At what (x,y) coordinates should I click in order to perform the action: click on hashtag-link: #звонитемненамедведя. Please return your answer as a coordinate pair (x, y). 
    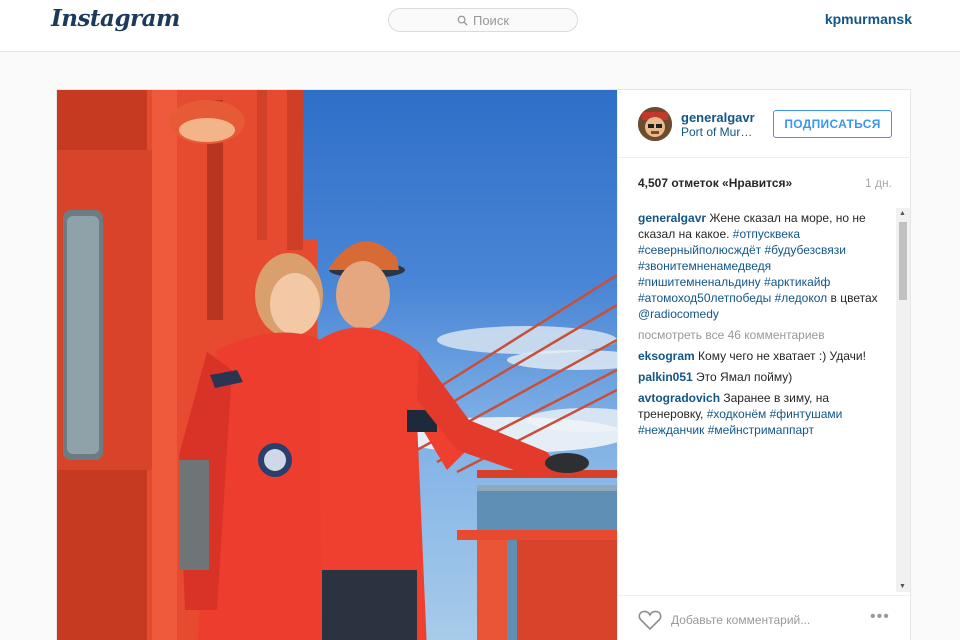
    Looking at the image, I should click on (704, 266).